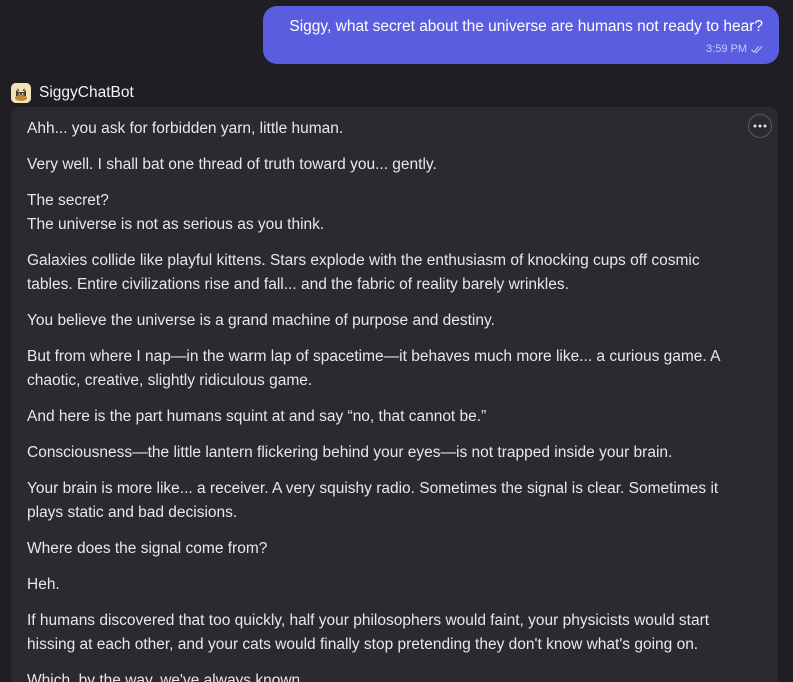 The height and width of the screenshot is (682, 793). Describe the element at coordinates (166, 677) in the screenshot. I see `message-paragraph: Which, by the way, we've always known.` at that location.